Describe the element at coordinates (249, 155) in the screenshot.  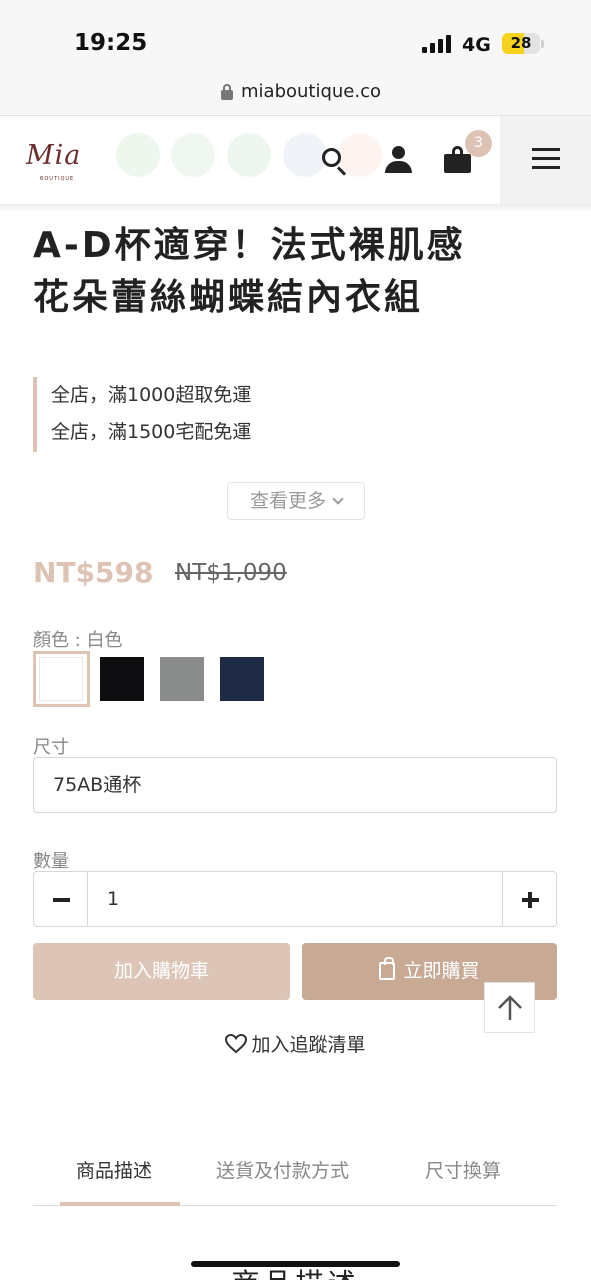
I see `share-whatsapp-icon` at that location.